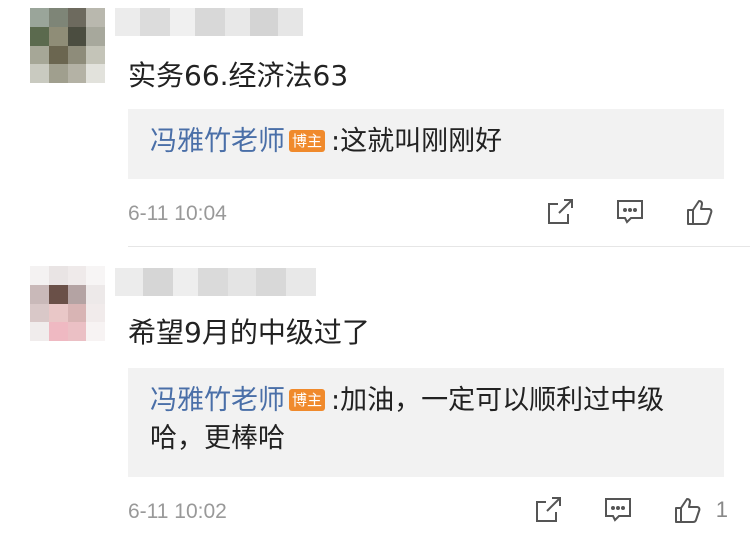  I want to click on like-button: 1, so click(700, 510).